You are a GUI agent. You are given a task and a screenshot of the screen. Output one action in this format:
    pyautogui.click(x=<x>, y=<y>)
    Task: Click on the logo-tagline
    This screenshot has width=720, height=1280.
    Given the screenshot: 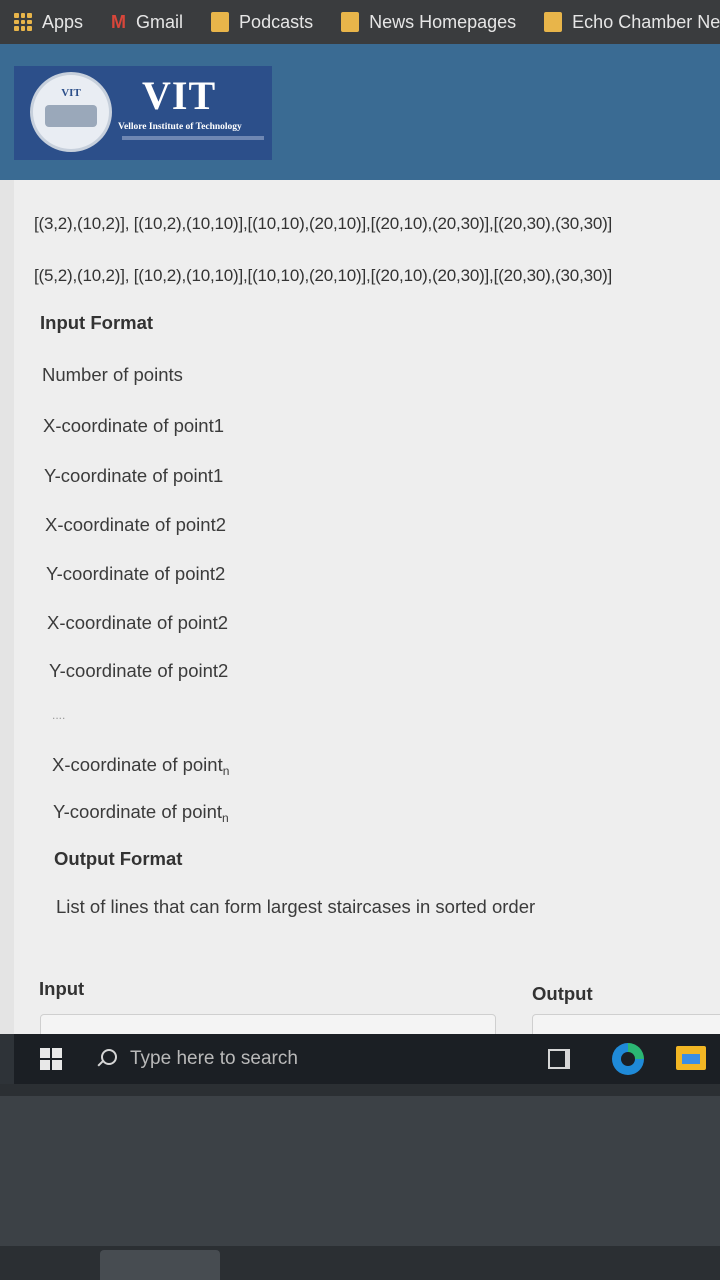 What is the action you would take?
    pyautogui.click(x=193, y=138)
    